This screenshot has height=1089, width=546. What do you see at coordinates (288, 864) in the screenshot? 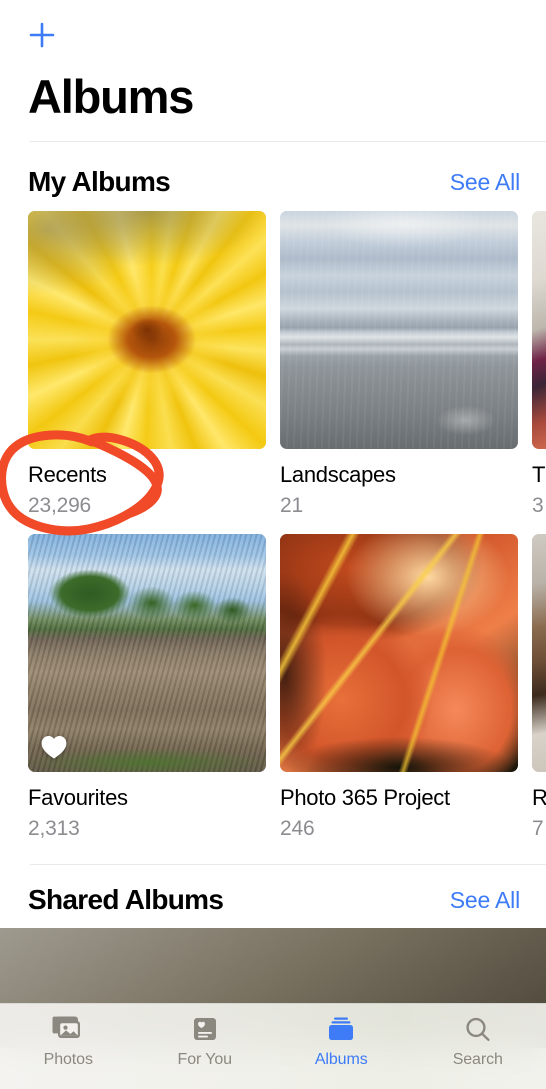
I see `section-divider` at bounding box center [288, 864].